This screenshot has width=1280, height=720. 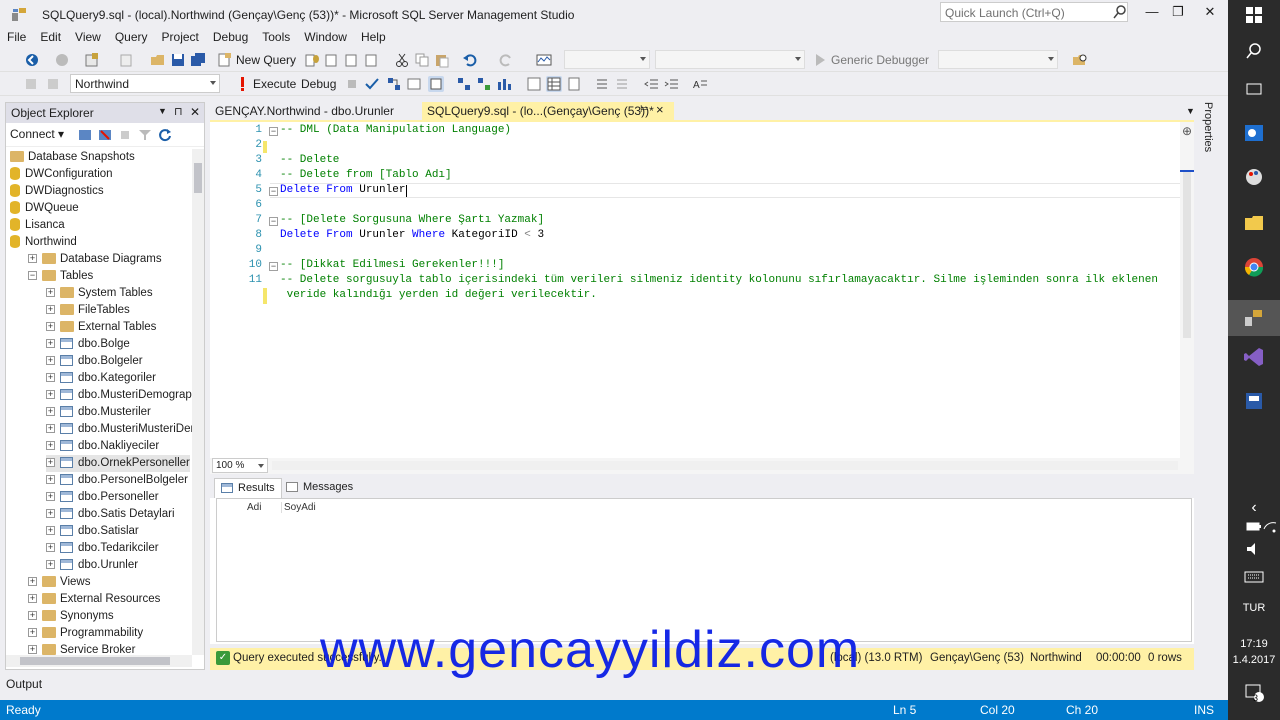 What do you see at coordinates (1080, 60) in the screenshot?
I see `find-in-files-icon` at bounding box center [1080, 60].